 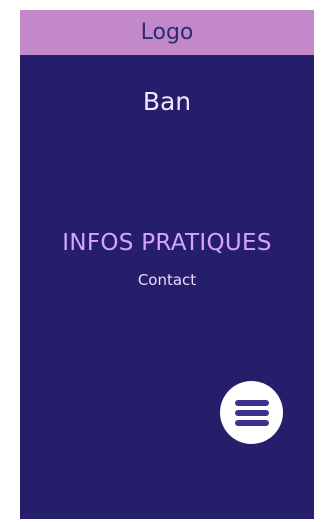 I want to click on contact-link: Contact, so click(x=167, y=280).